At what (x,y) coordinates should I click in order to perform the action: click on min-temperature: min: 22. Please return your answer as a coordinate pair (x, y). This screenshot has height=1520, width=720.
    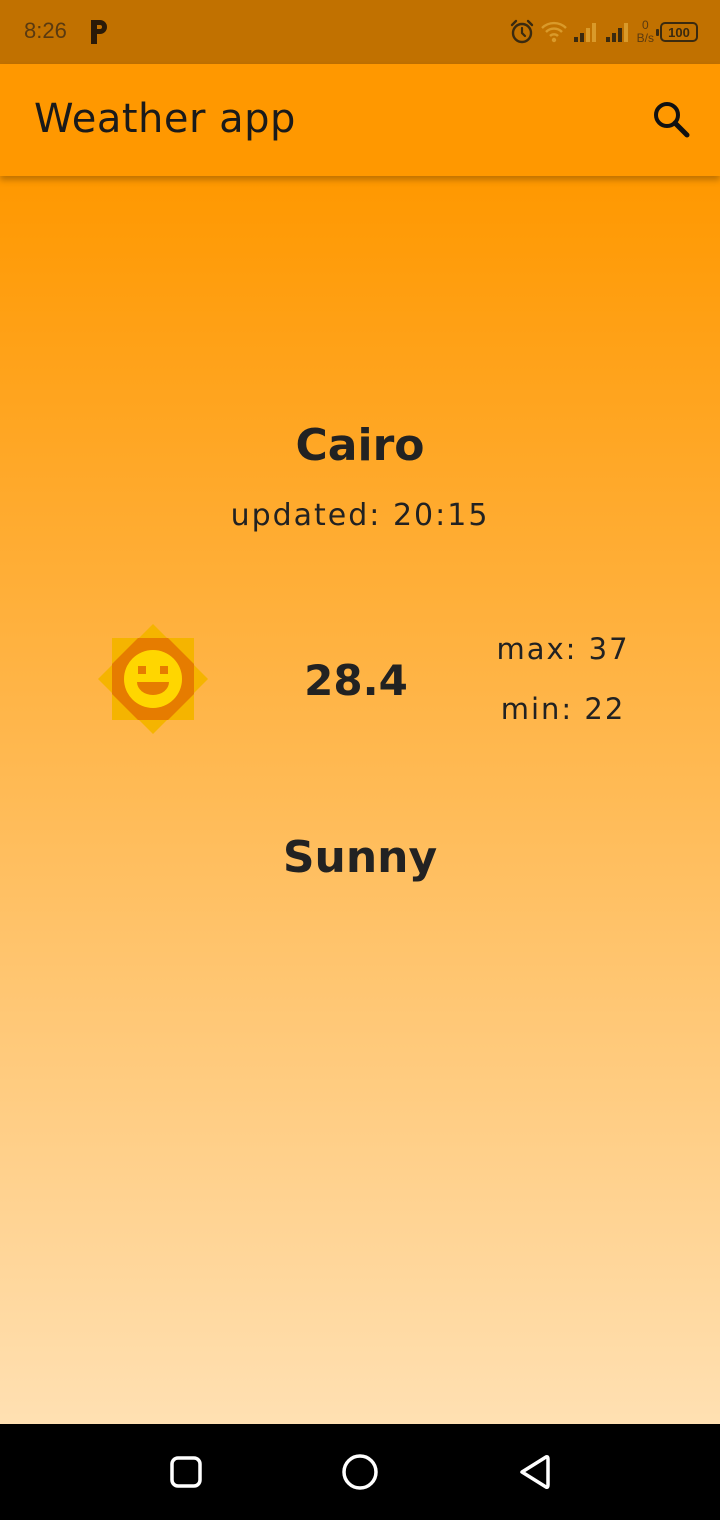
    Looking at the image, I should click on (563, 709).